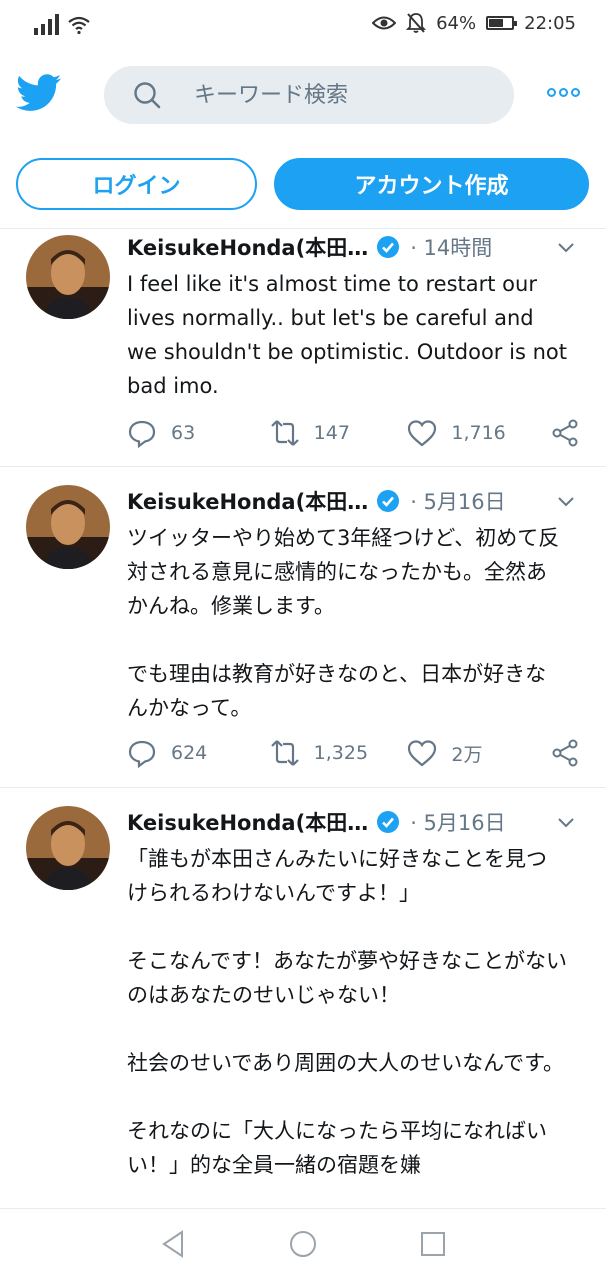  I want to click on status-bar: 64% 22:05, so click(303, 26).